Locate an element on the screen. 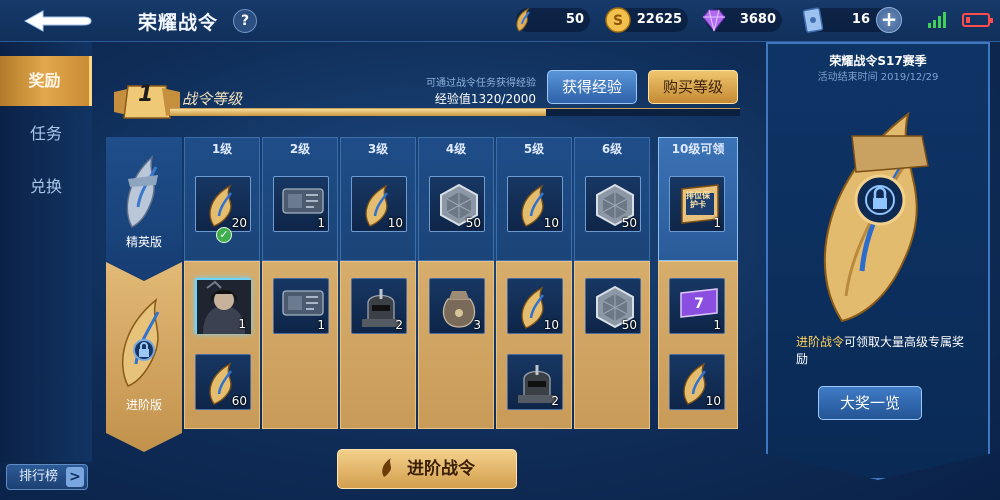 The width and height of the screenshot is (1000, 500). reward-item: 60 is located at coordinates (223, 382).